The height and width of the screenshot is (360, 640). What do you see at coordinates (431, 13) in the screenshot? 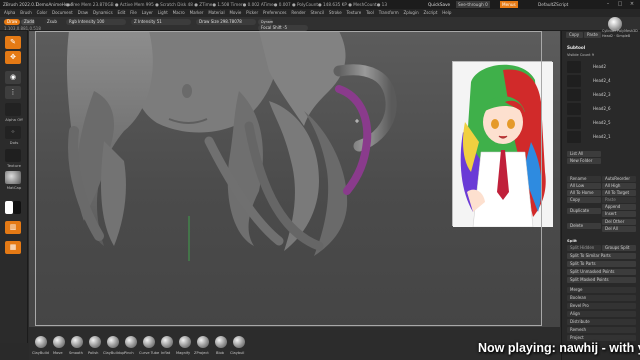
I see `menu-zscript: Zscript` at bounding box center [431, 13].